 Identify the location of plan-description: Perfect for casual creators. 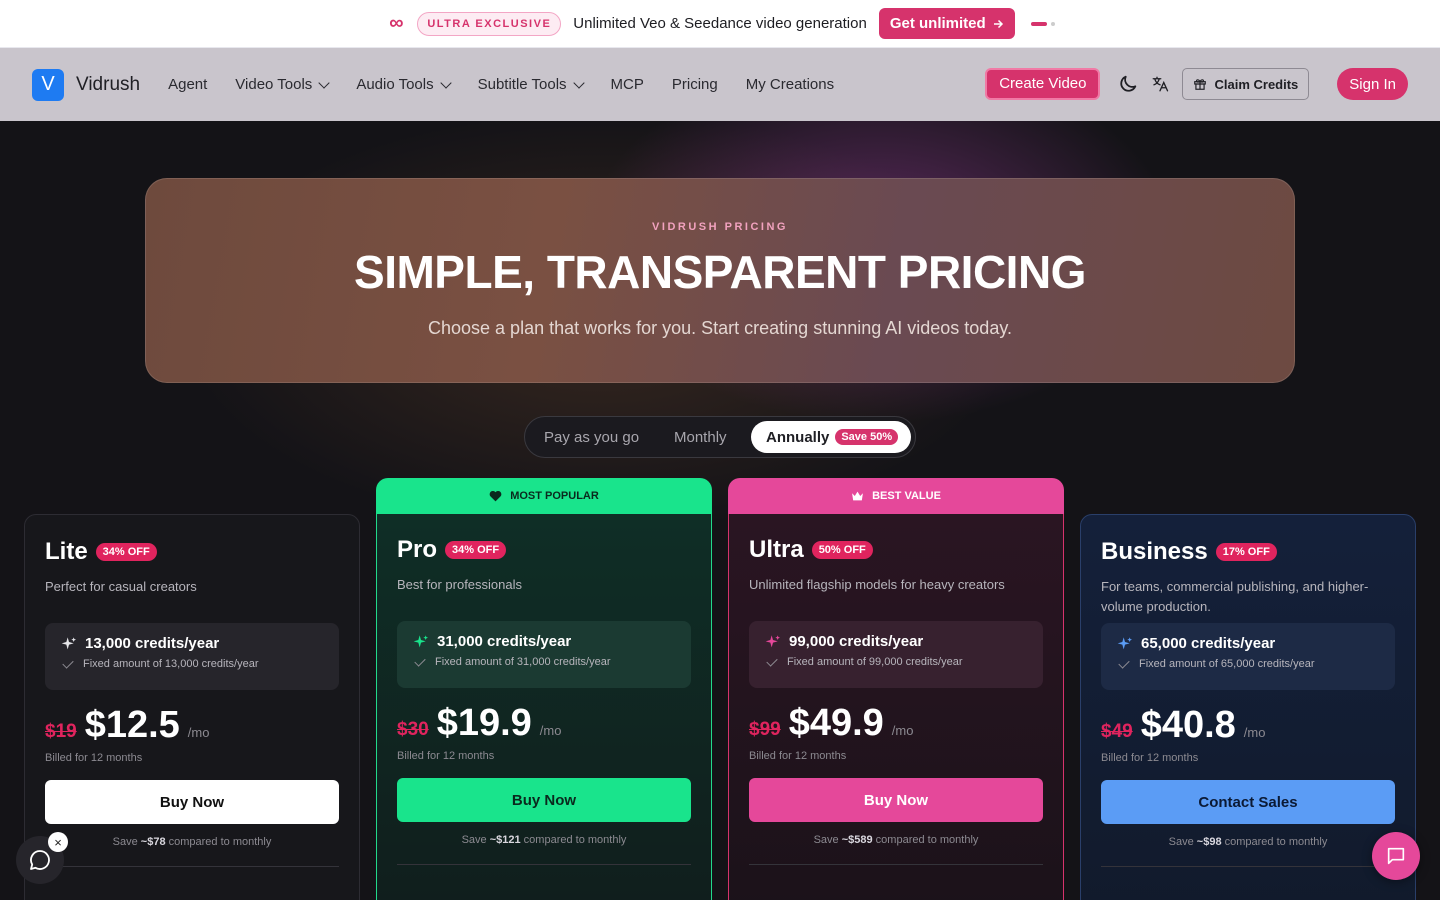
(121, 586).